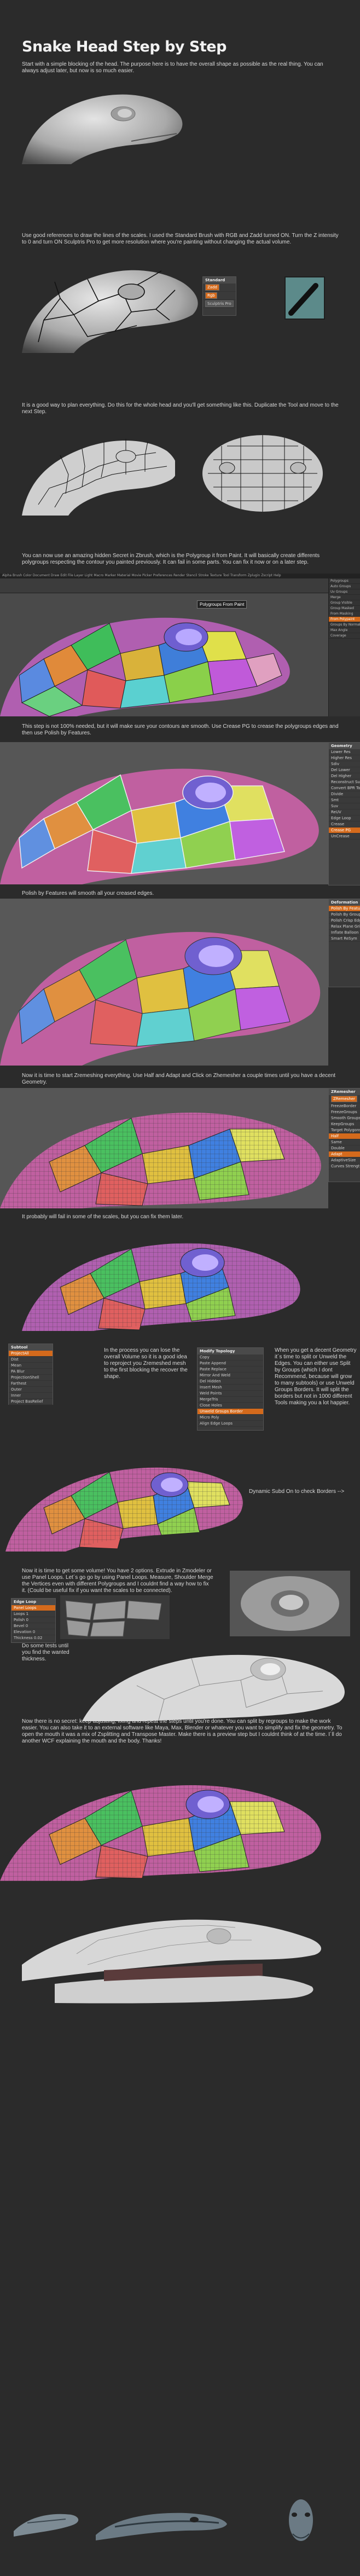  Describe the element at coordinates (344, 1142) in the screenshot. I see `same-button: Same` at that location.